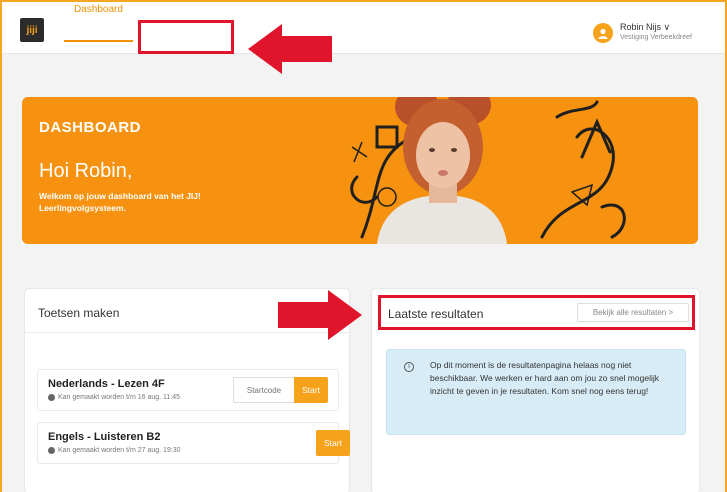  Describe the element at coordinates (436, 314) in the screenshot. I see `results-card-title: Laatste resultaten` at that location.